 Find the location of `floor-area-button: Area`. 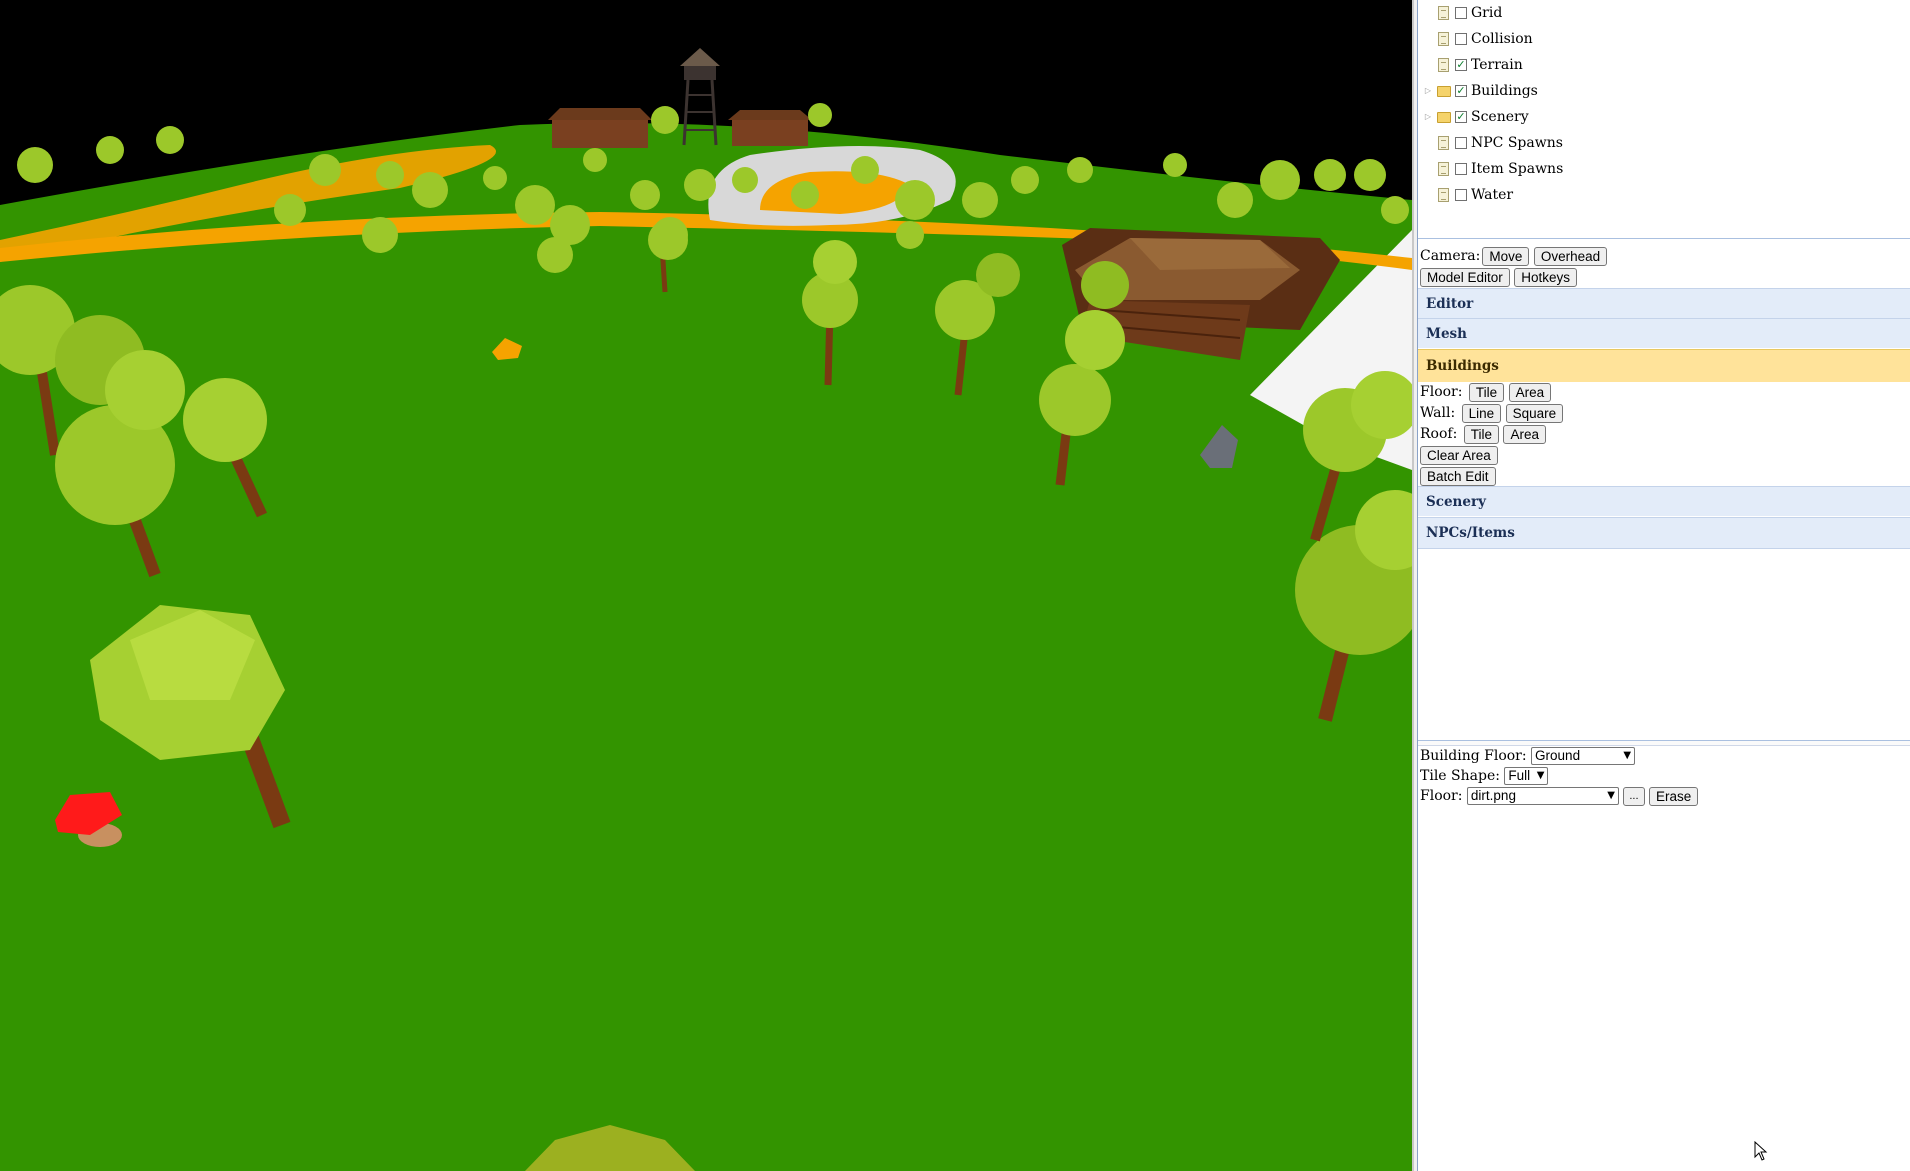

floor-area-button: Area is located at coordinates (1530, 392).